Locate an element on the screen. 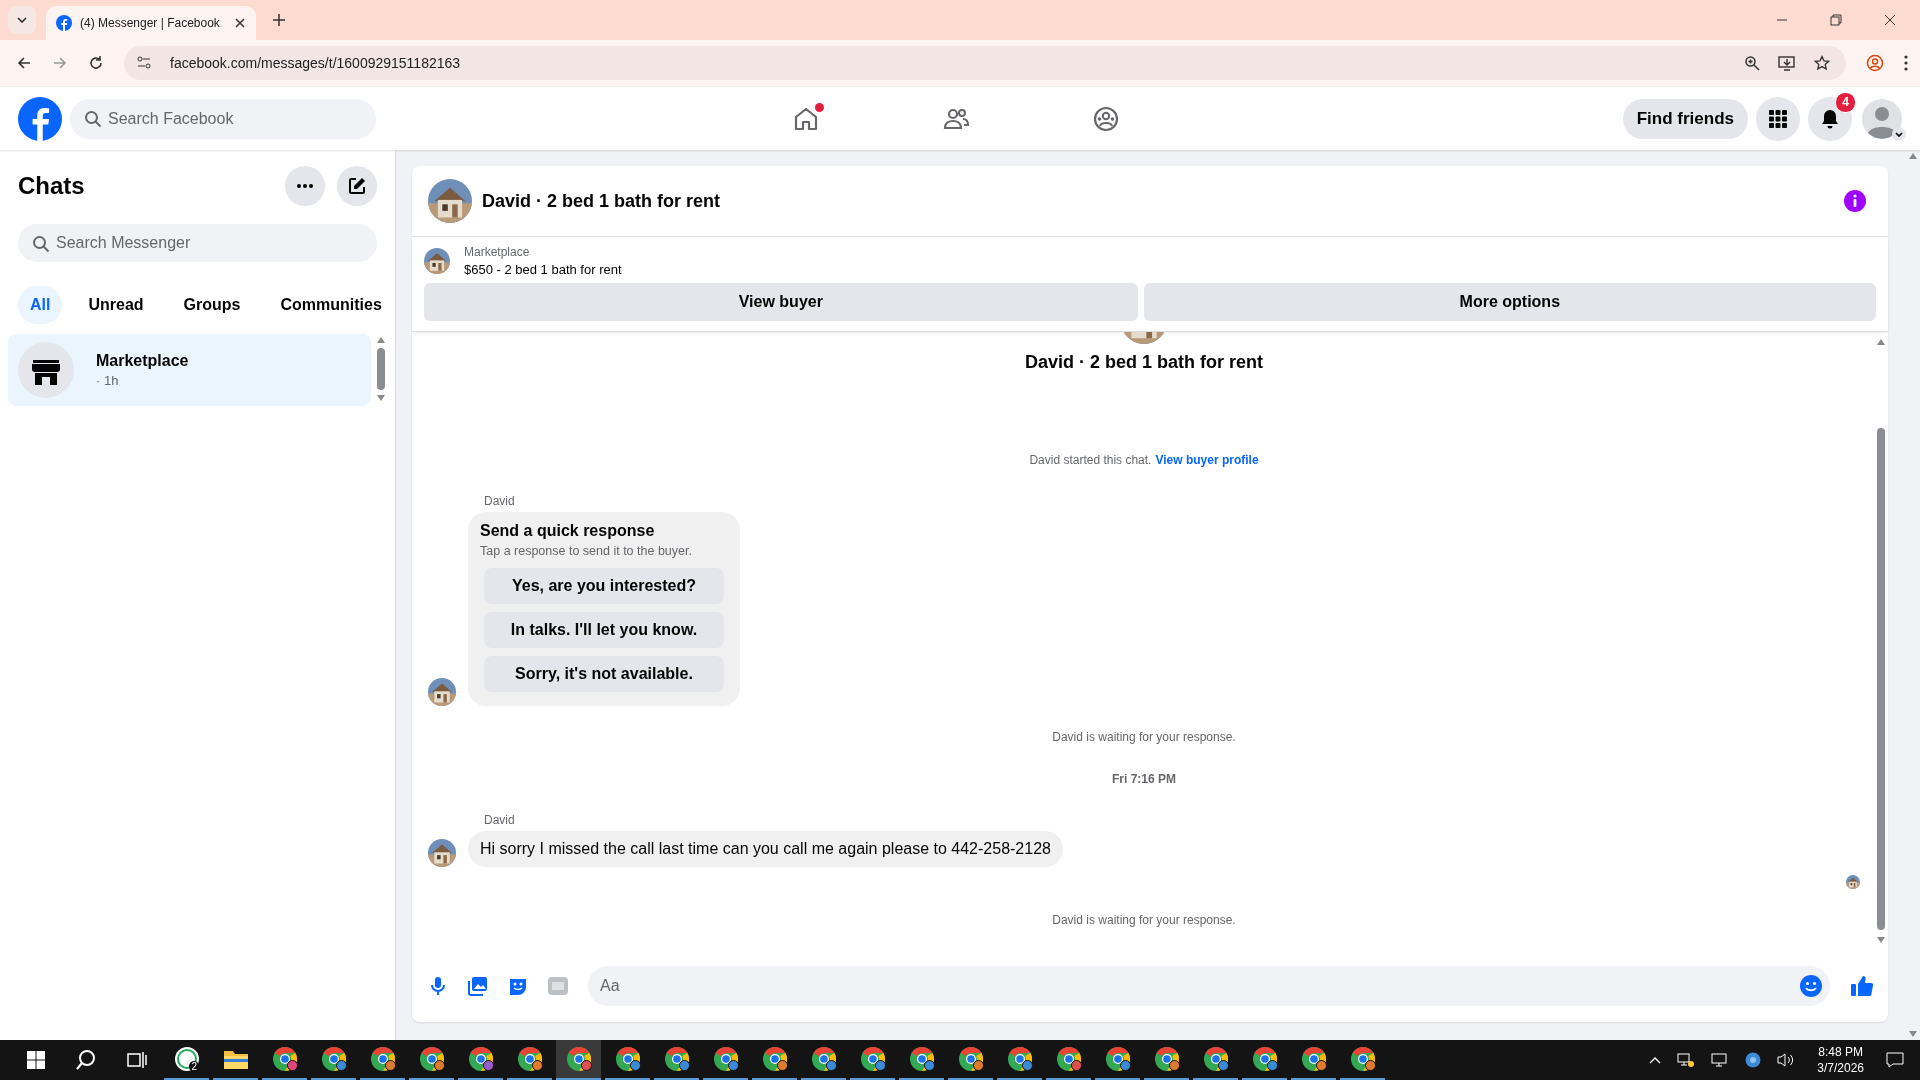  quick-reply-button: Yes, are you interested? is located at coordinates (604, 586).